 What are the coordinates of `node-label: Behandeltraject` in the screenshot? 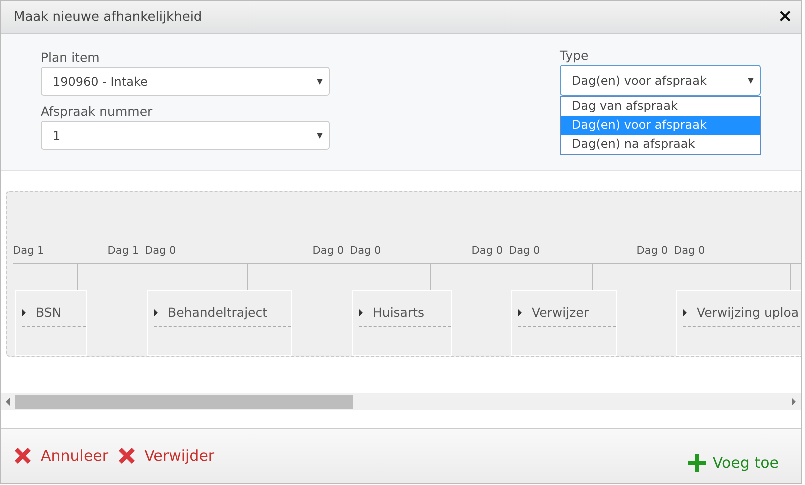 It's located at (218, 312).